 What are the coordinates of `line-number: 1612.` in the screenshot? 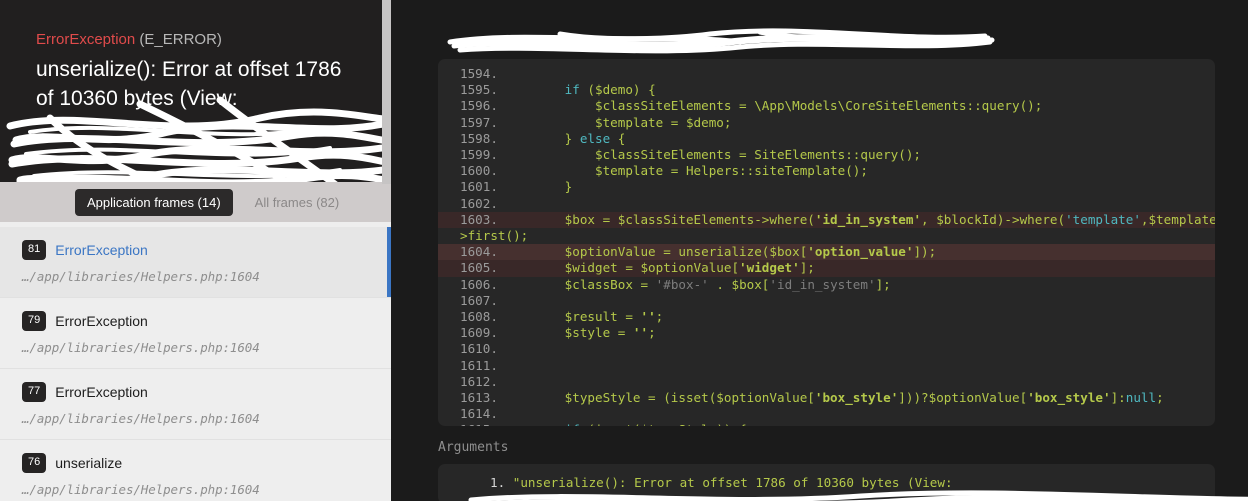 It's located at (479, 381).